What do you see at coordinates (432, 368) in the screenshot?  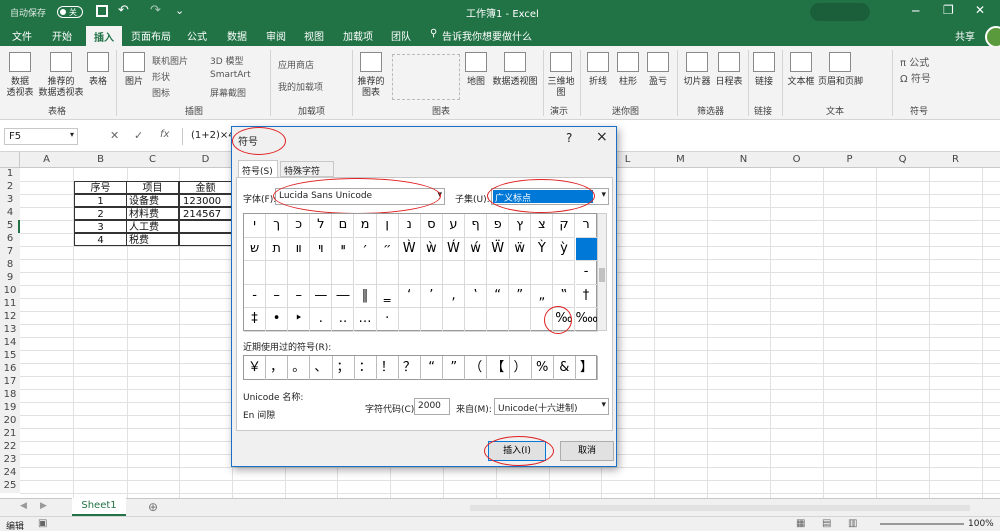 I see `recent-symbol: “` at bounding box center [432, 368].